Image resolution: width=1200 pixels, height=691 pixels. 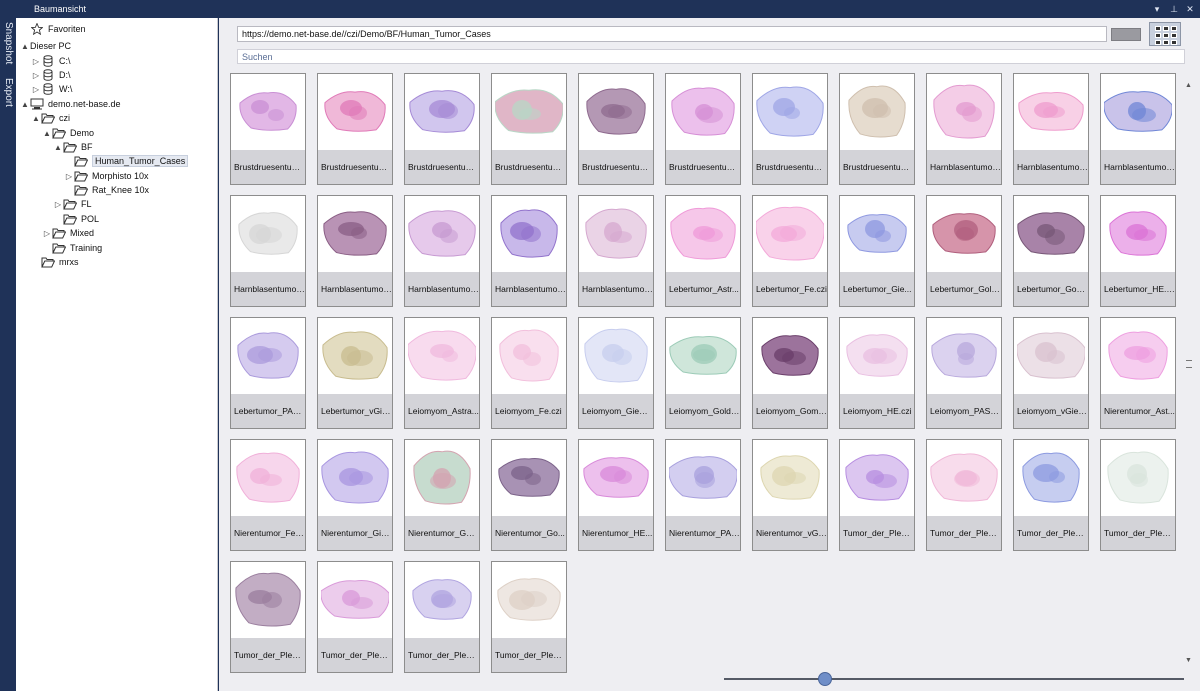 I want to click on thumbnail-tile: Lebertumor_HE.czi, so click(x=1138, y=251).